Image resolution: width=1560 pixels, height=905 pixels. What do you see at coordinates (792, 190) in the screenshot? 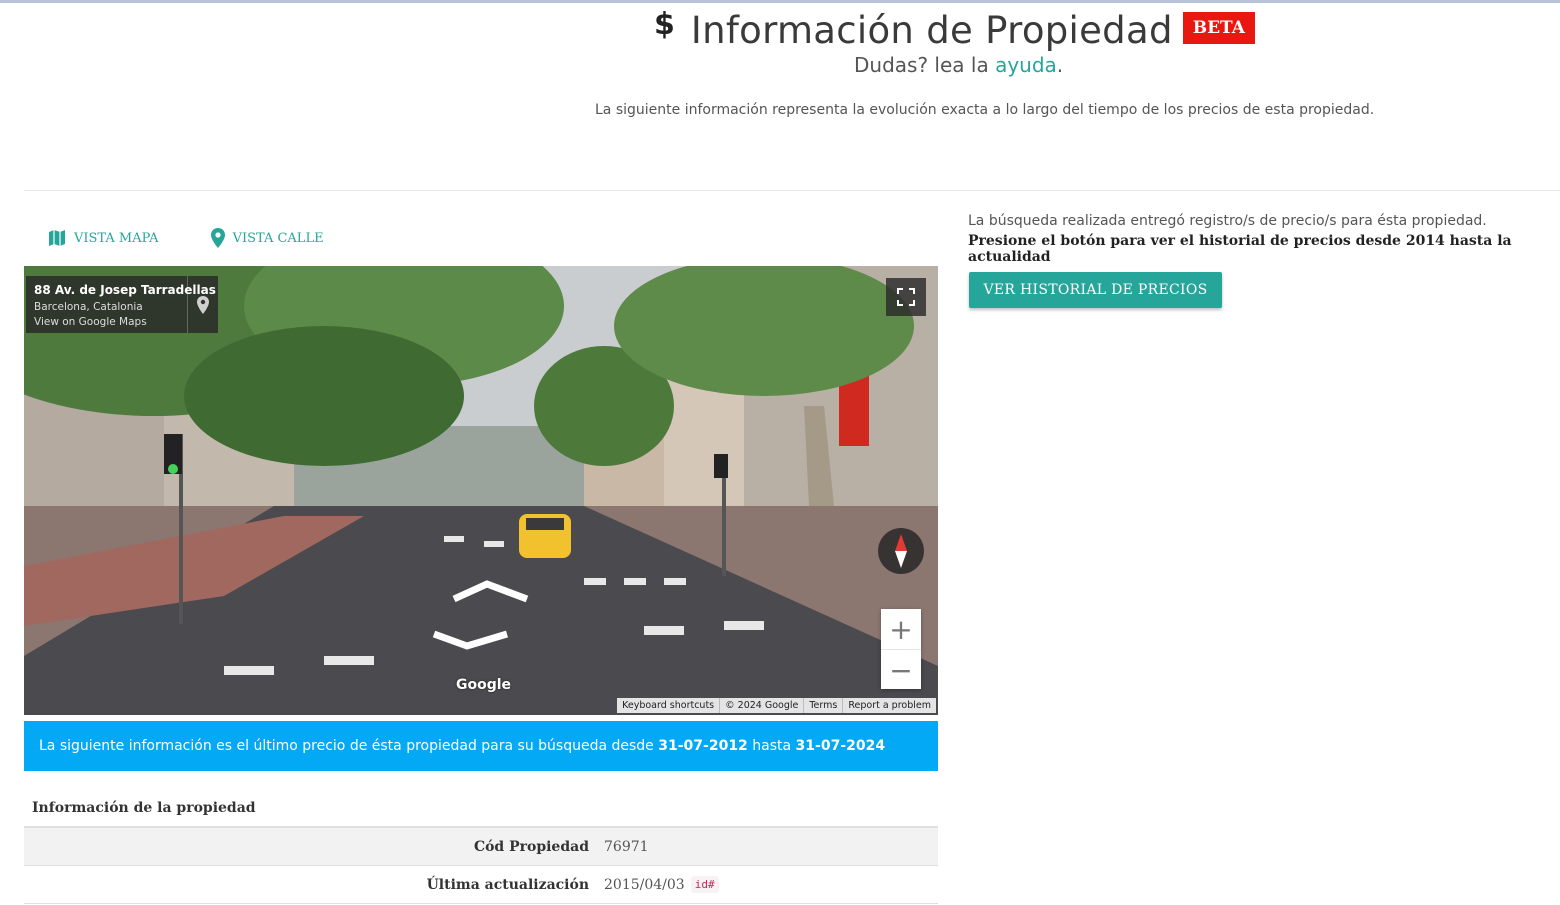
I see `header-divider` at bounding box center [792, 190].